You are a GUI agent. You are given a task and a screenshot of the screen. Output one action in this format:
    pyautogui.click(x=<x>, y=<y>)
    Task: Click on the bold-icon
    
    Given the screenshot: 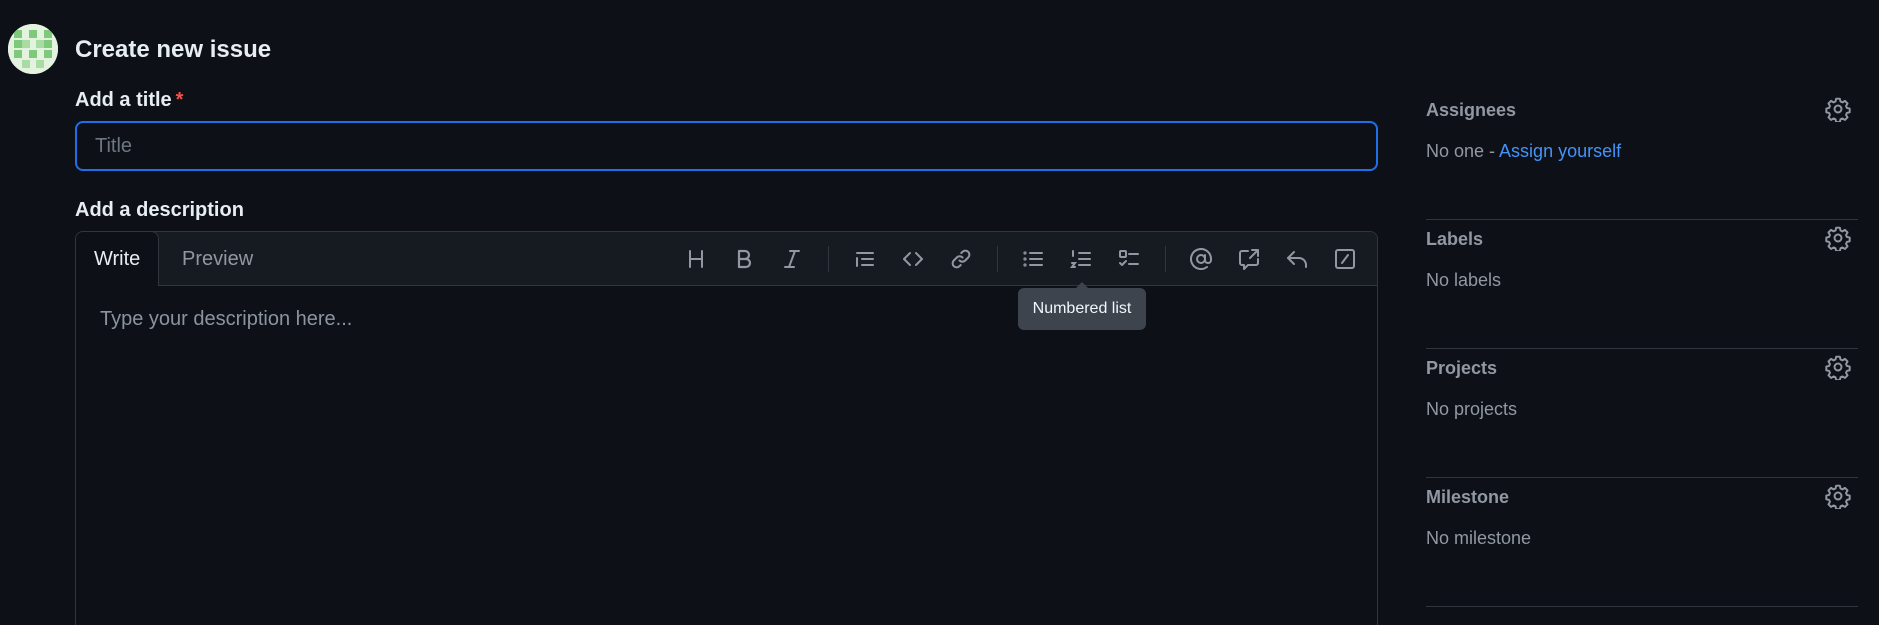 What is the action you would take?
    pyautogui.click(x=744, y=259)
    